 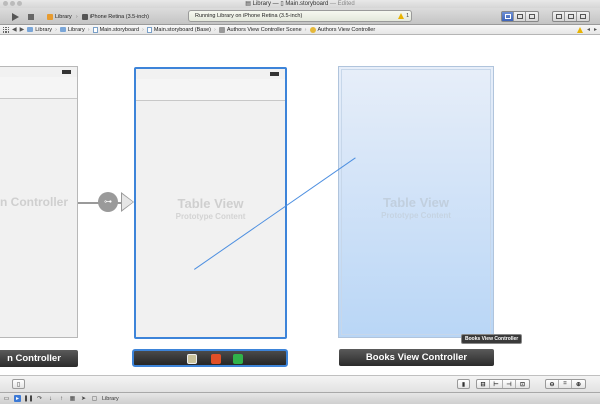 What do you see at coordinates (312, 29) in the screenshot?
I see `view-controller-icon` at bounding box center [312, 29].